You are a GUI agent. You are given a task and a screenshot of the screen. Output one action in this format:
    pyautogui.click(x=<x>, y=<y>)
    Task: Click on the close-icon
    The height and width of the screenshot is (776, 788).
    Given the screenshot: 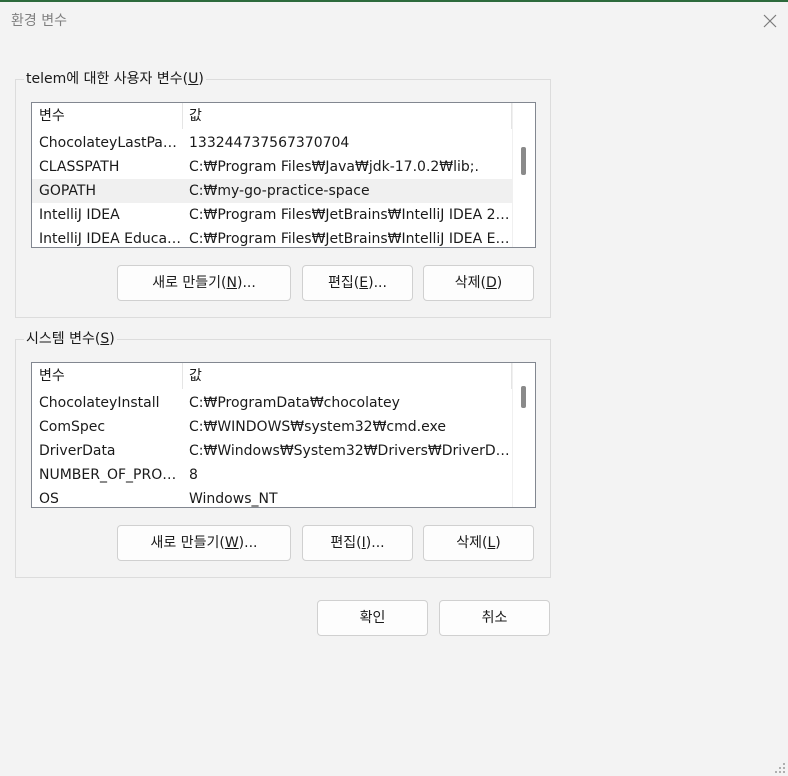 What is the action you would take?
    pyautogui.click(x=770, y=21)
    